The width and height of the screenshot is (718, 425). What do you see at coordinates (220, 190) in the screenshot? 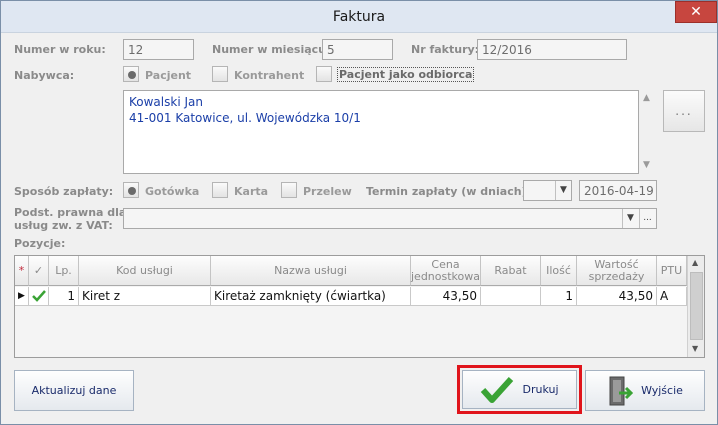
I see `checkbox-karta` at bounding box center [220, 190].